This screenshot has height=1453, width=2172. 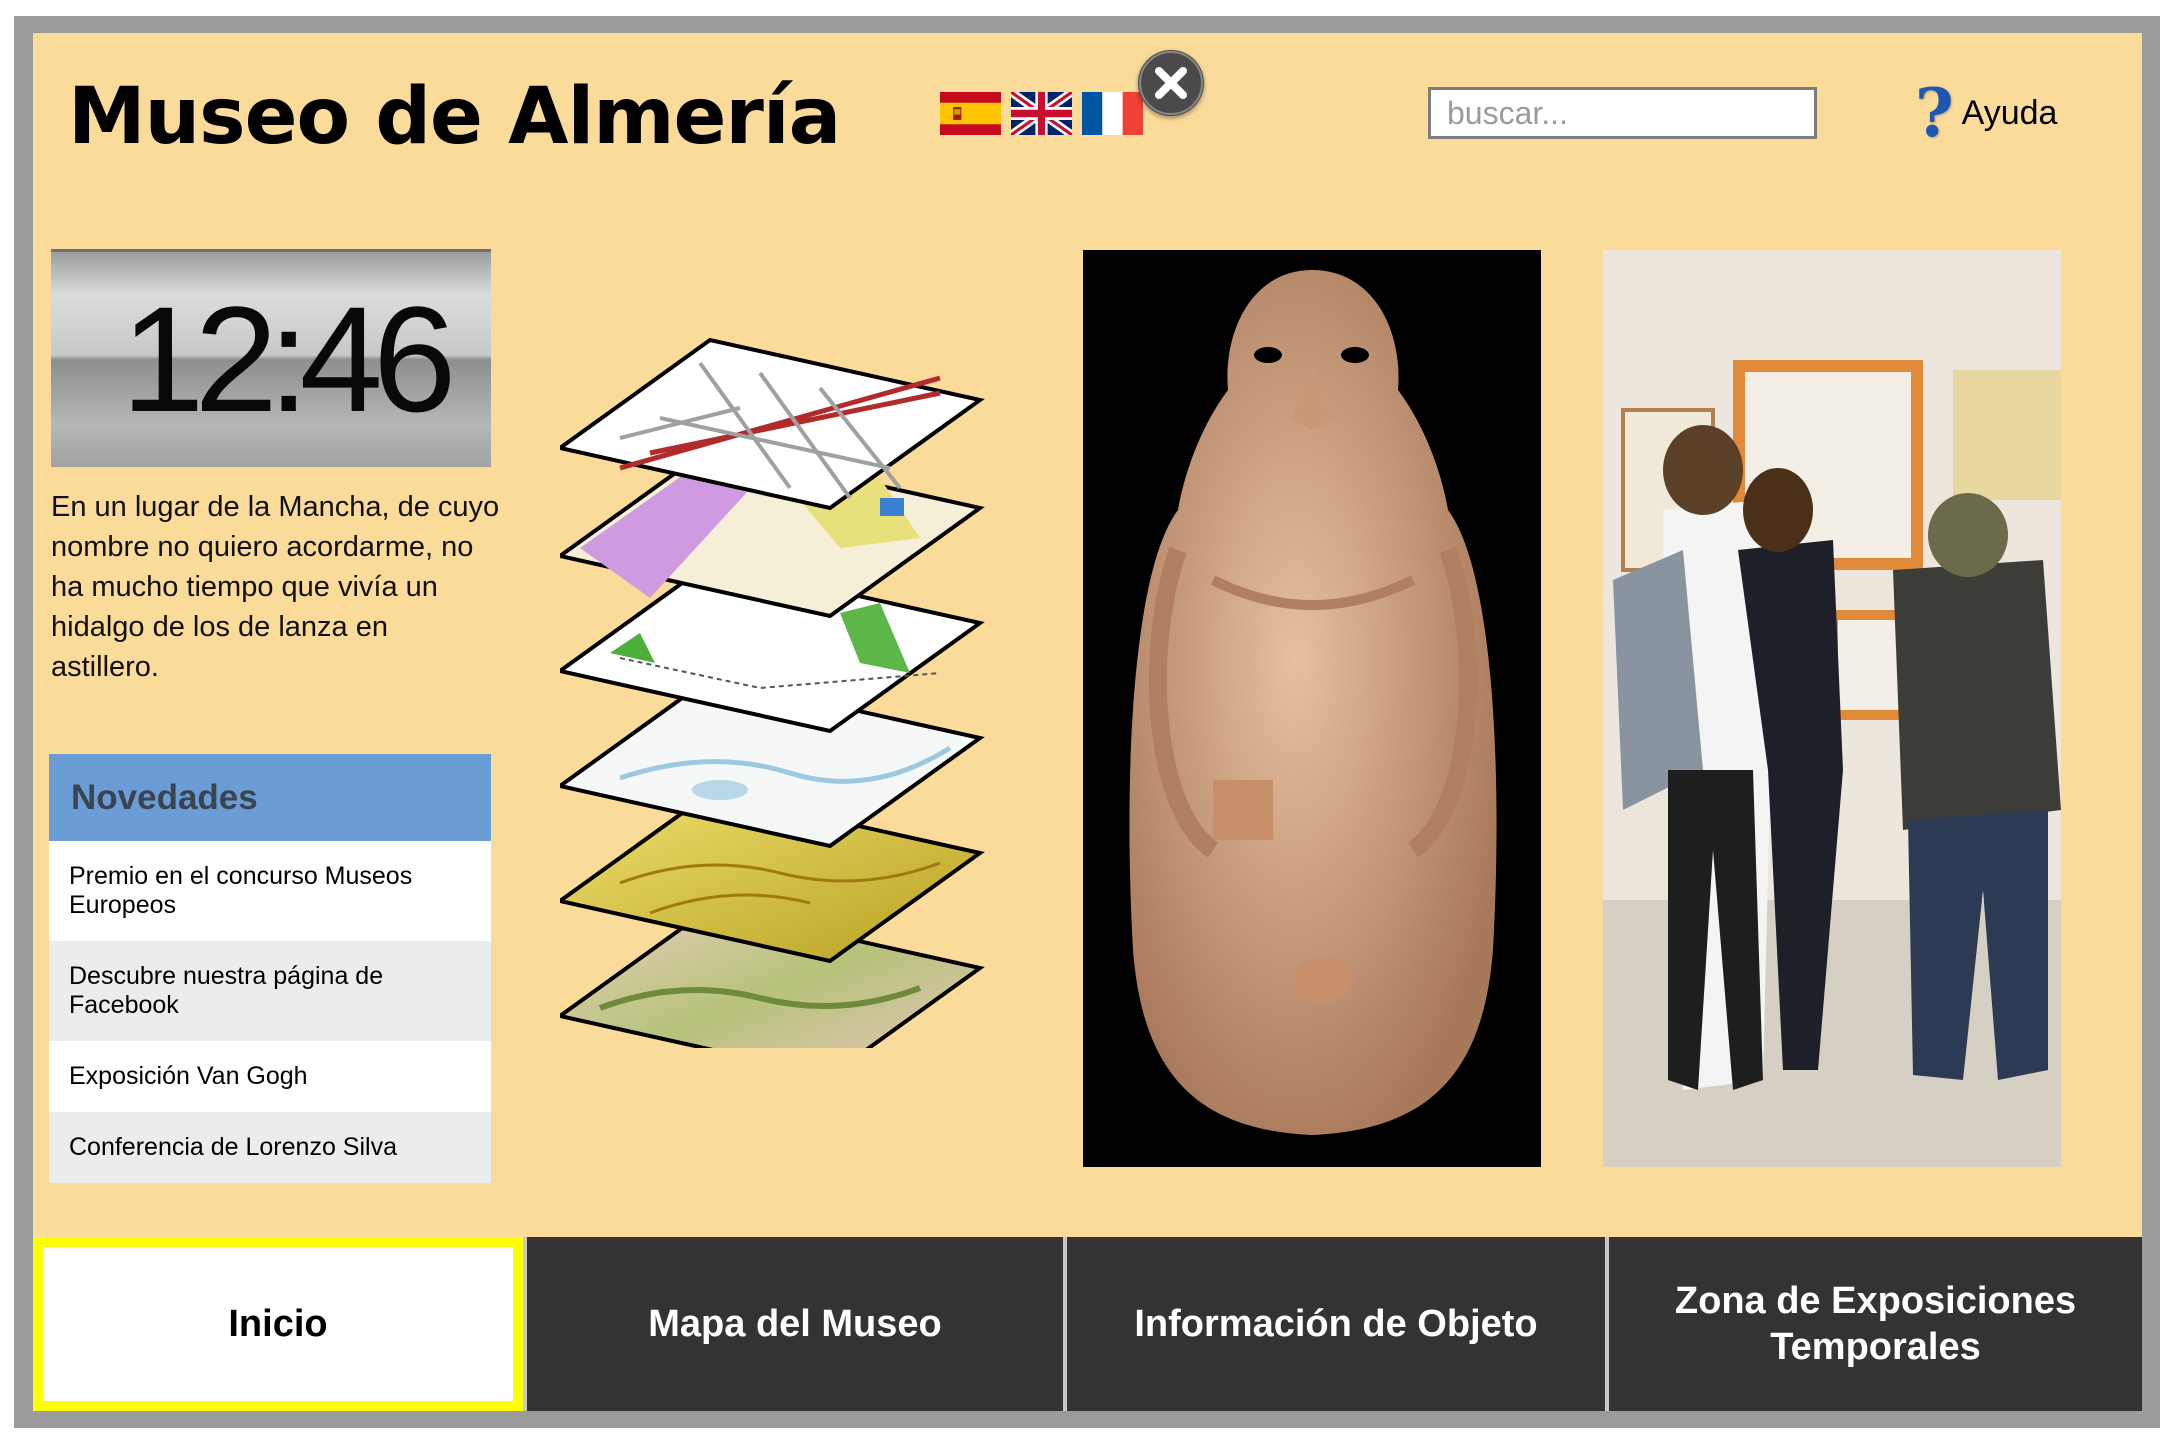 What do you see at coordinates (1112, 113) in the screenshot?
I see `france-flag-icon` at bounding box center [1112, 113].